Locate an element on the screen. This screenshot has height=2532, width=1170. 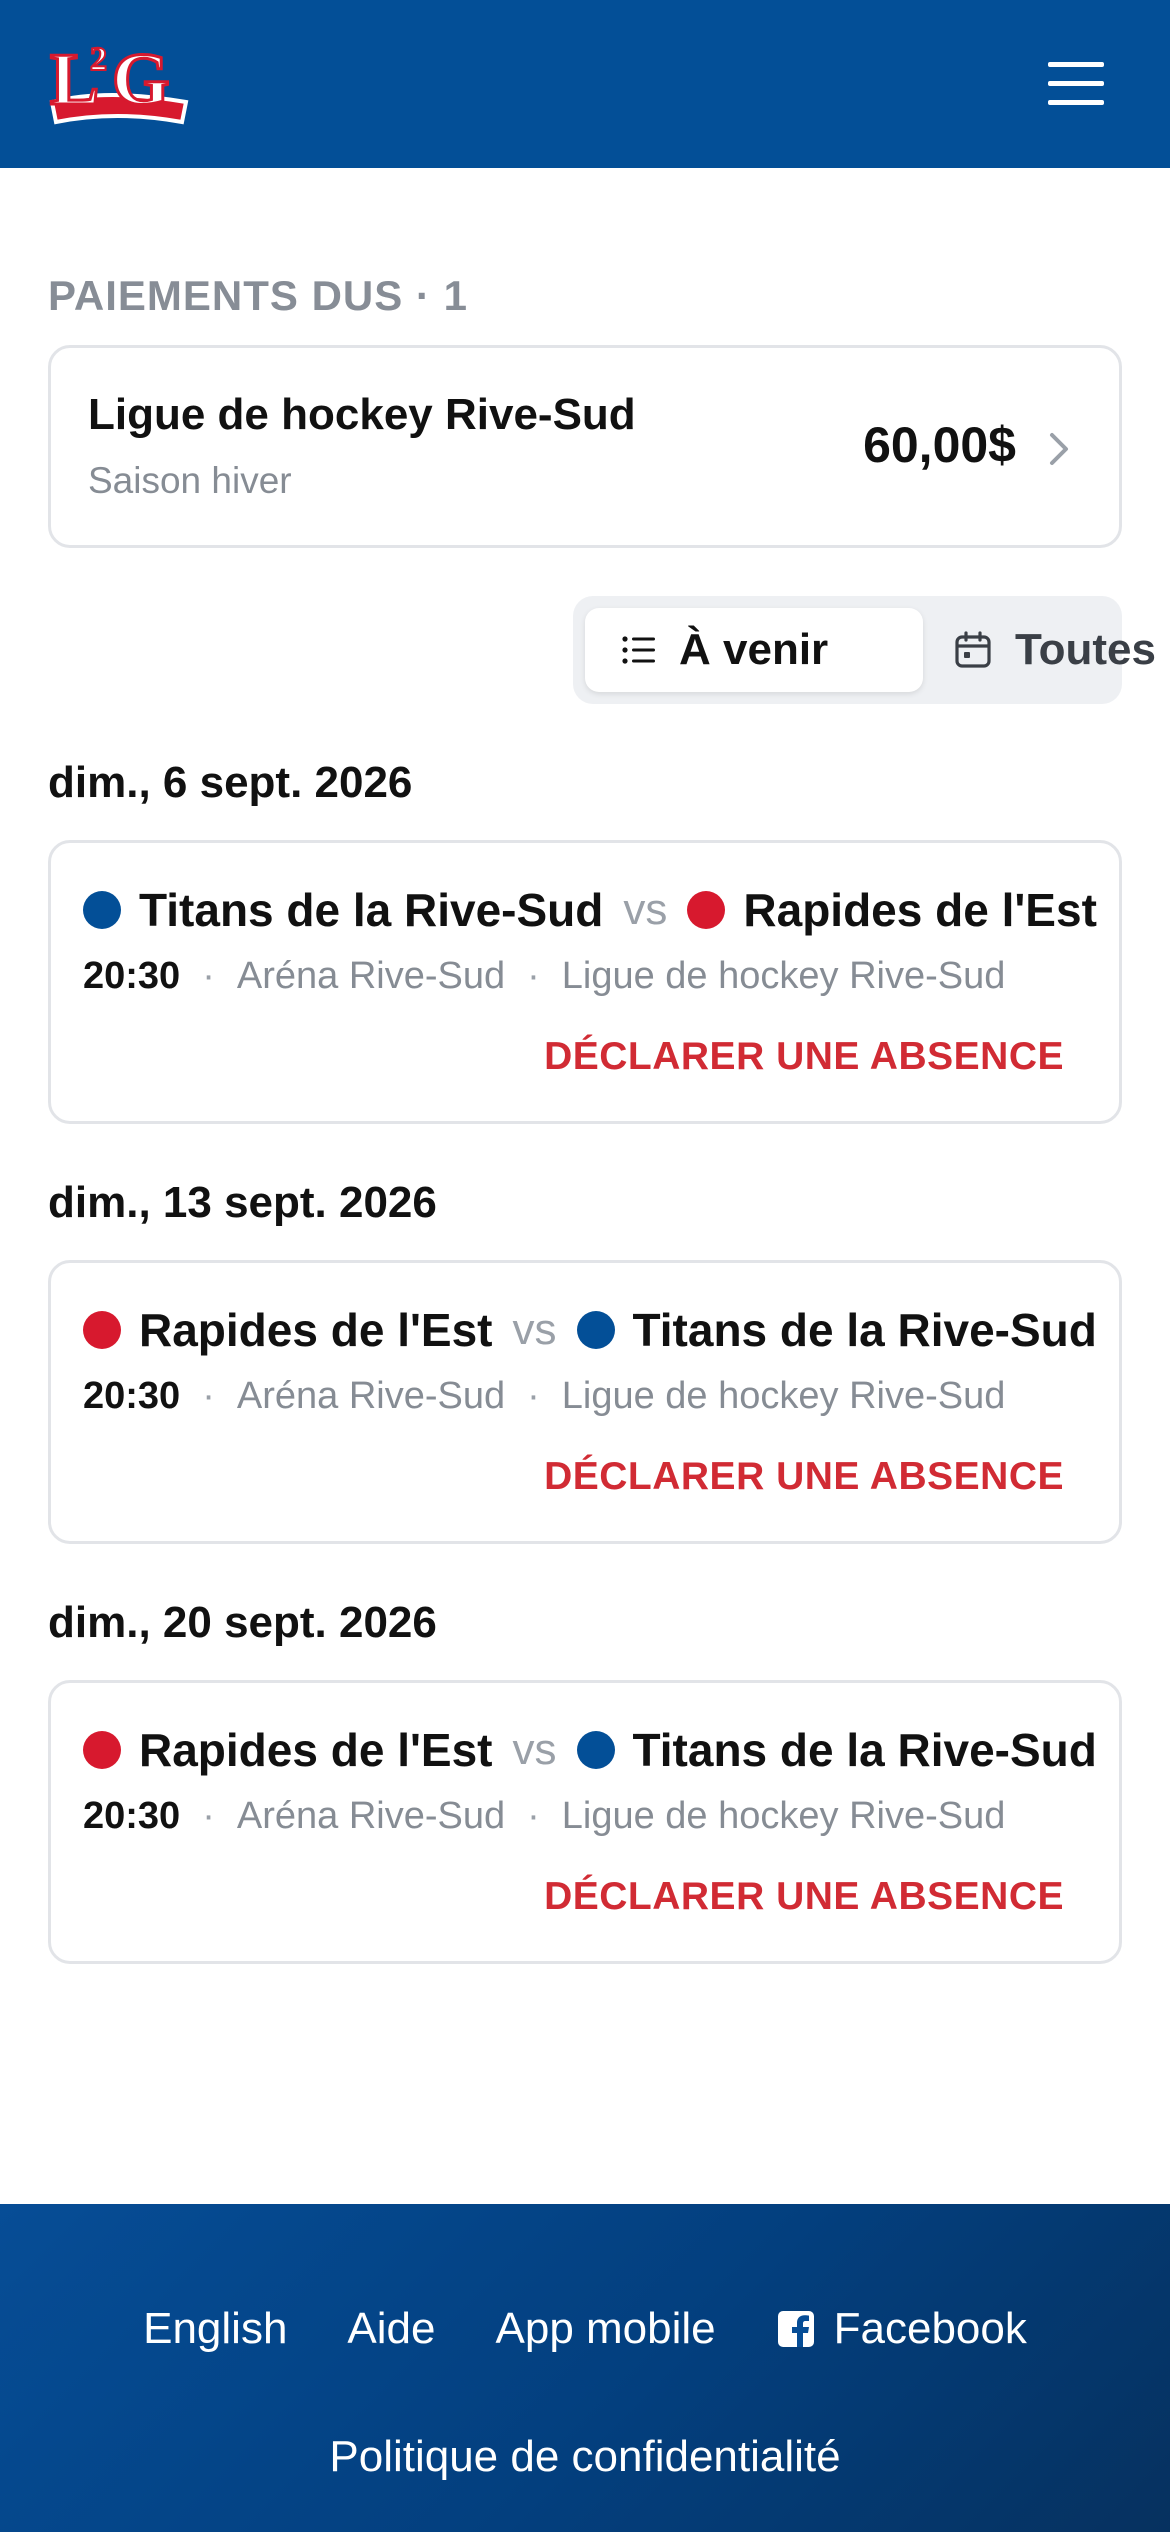
l2g-logo: L 2 G is located at coordinates (121, 80).